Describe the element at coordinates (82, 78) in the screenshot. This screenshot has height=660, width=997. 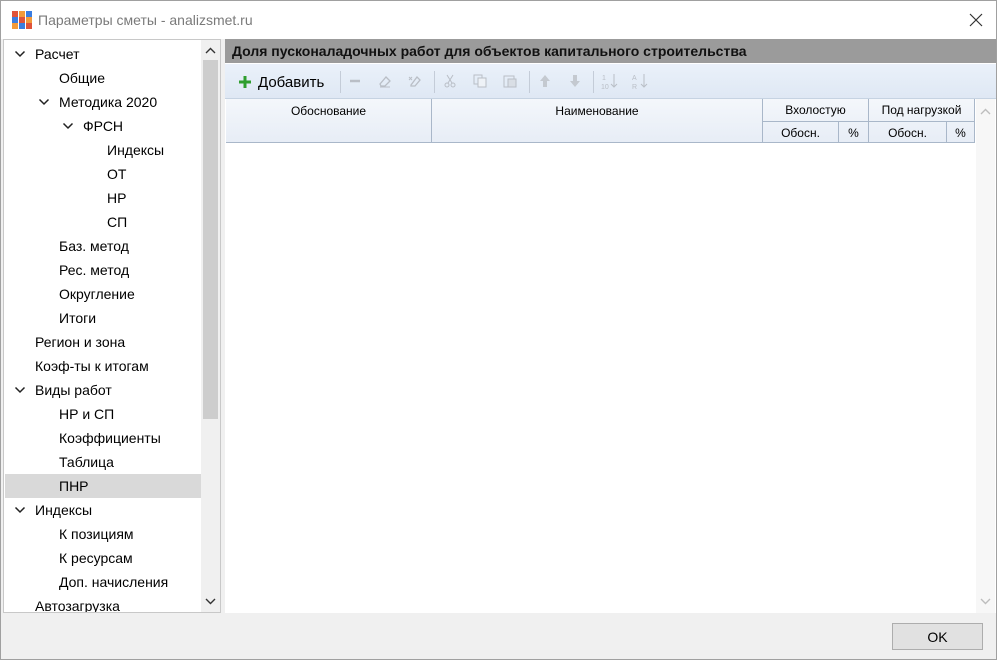
I see `tree-item-label: Общие` at that location.